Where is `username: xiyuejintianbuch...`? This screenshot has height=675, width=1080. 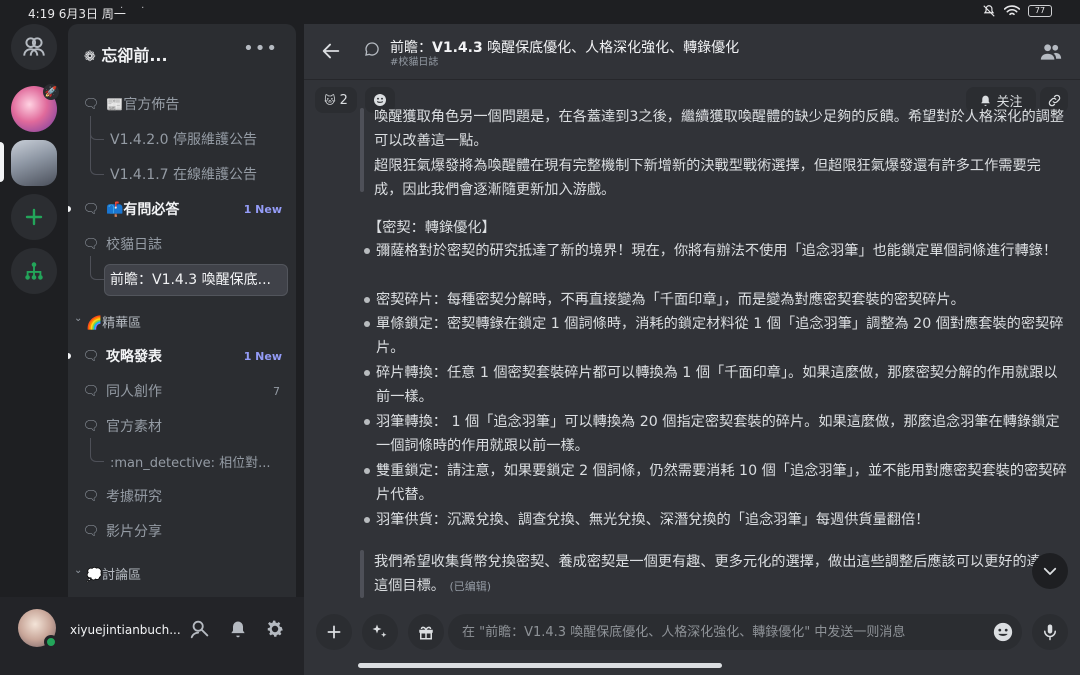
username: xiyuejintianbuch... is located at coordinates (125, 630).